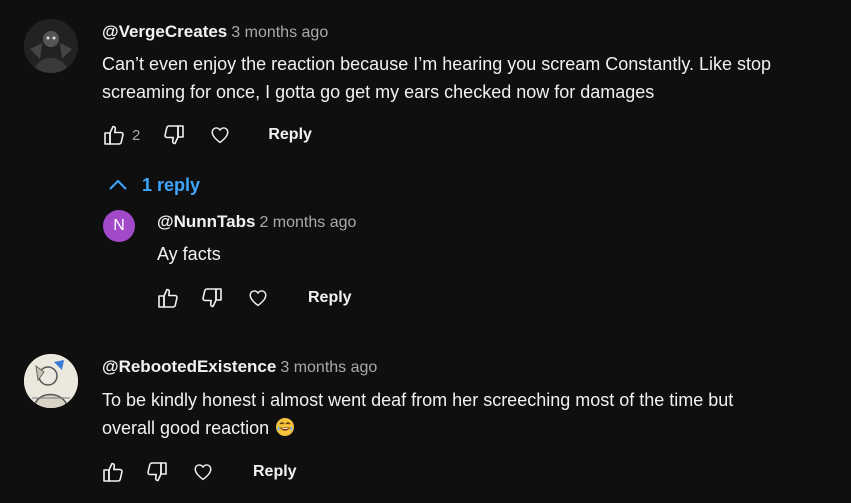 The height and width of the screenshot is (503, 851). I want to click on author-handle: @VergeCreates, so click(164, 31).